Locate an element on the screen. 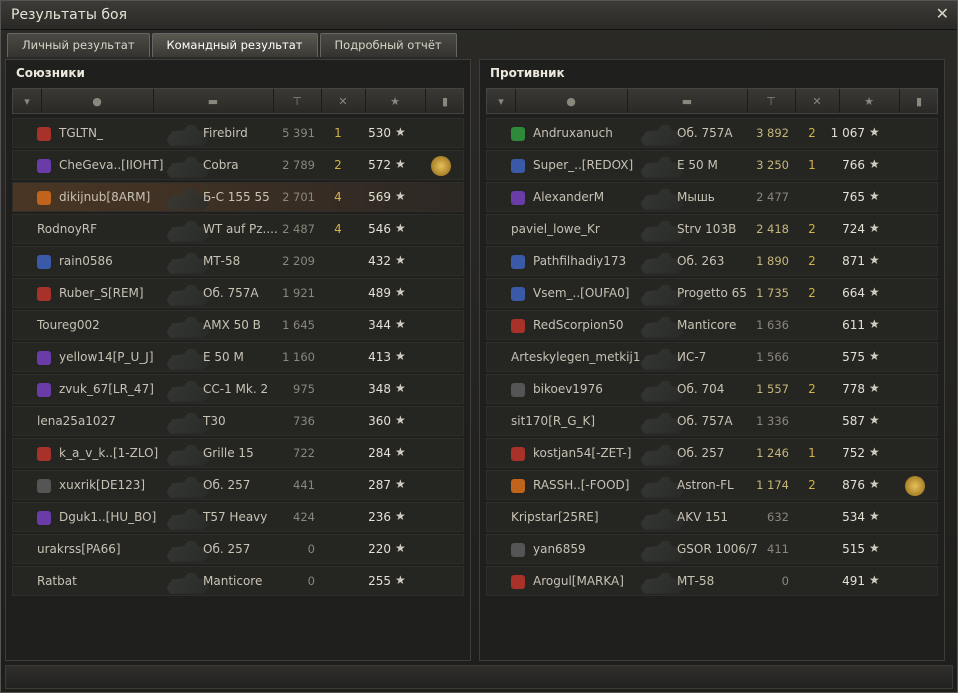 This screenshot has width=958, height=693. player-name: yan6859 is located at coordinates (559, 549).